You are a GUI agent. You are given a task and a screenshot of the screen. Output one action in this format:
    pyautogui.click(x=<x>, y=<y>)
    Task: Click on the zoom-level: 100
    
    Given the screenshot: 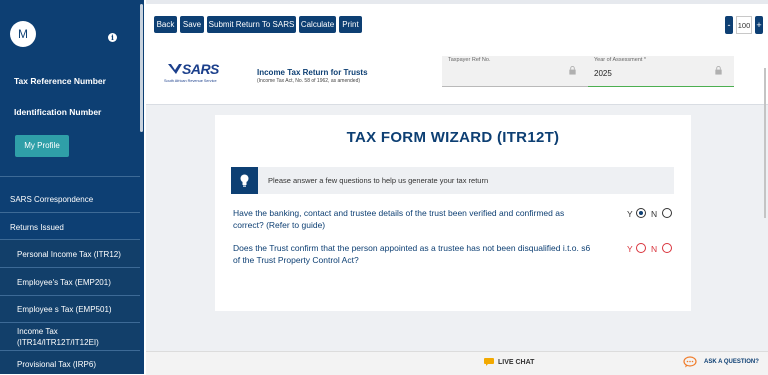 What is the action you would take?
    pyautogui.click(x=744, y=25)
    